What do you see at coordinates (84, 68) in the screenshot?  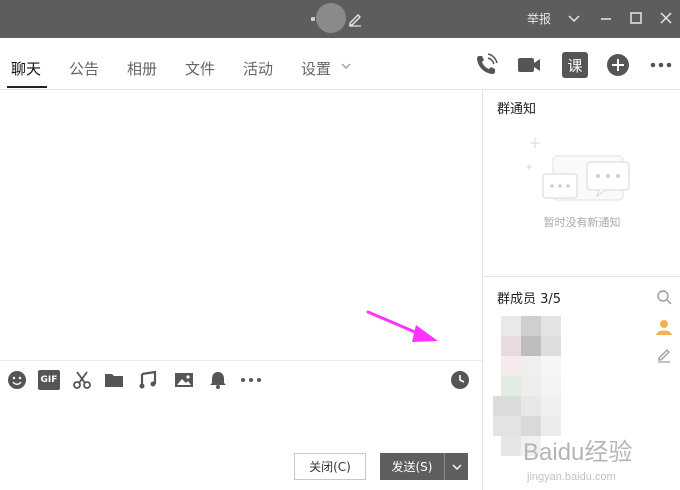 I see `tab-announcement: 公告` at bounding box center [84, 68].